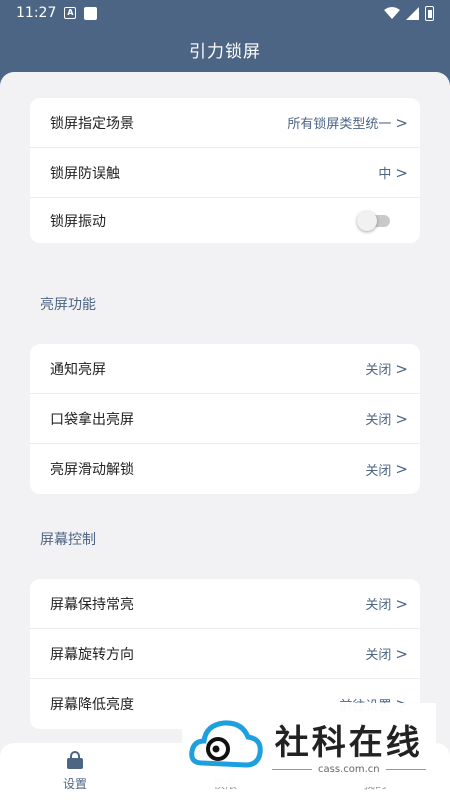  I want to click on wifi-icon, so click(392, 12).